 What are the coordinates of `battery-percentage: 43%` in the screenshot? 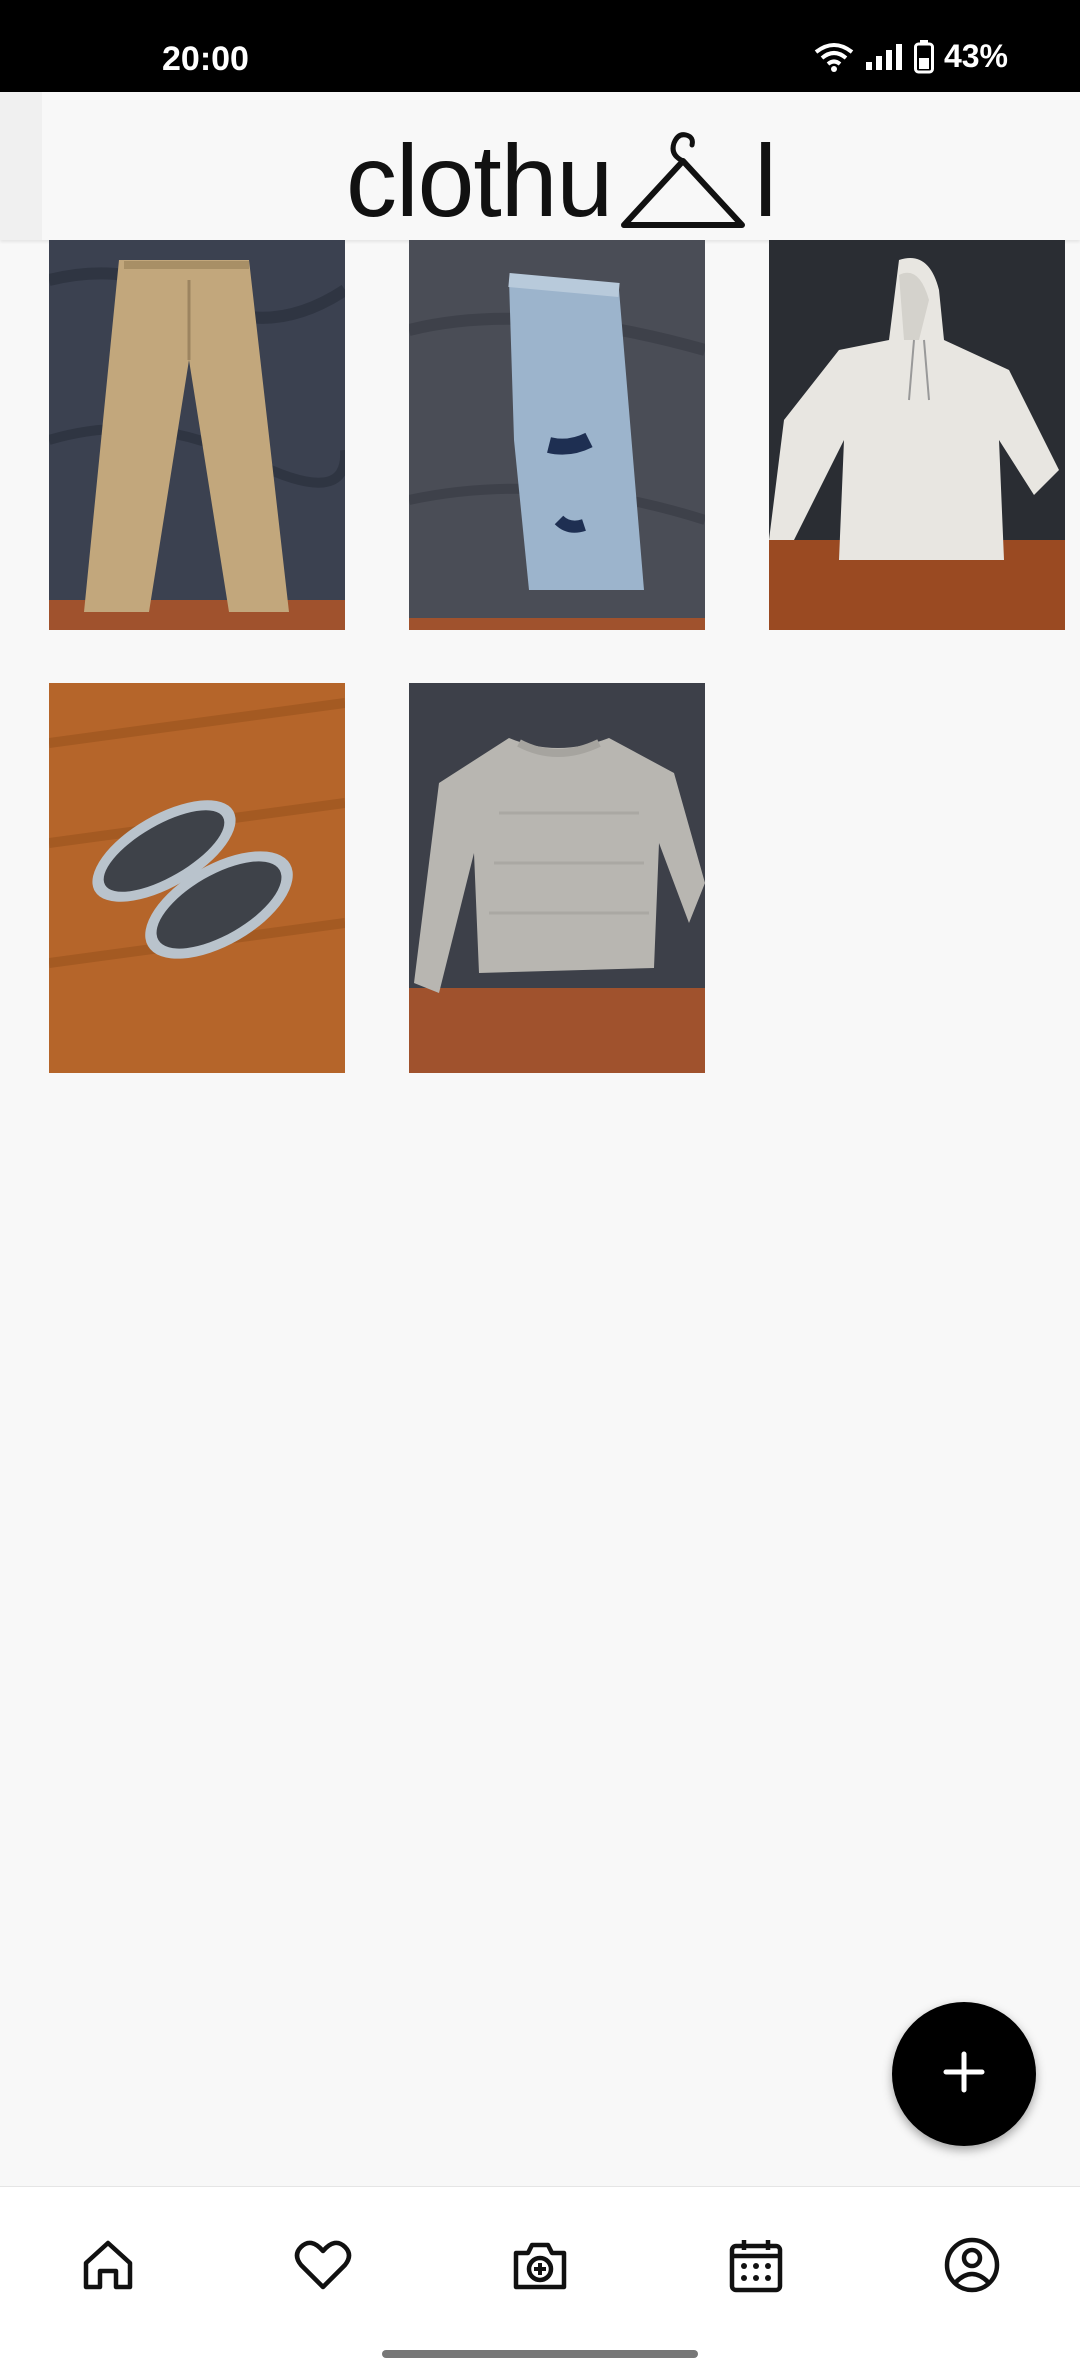 It's located at (975, 56).